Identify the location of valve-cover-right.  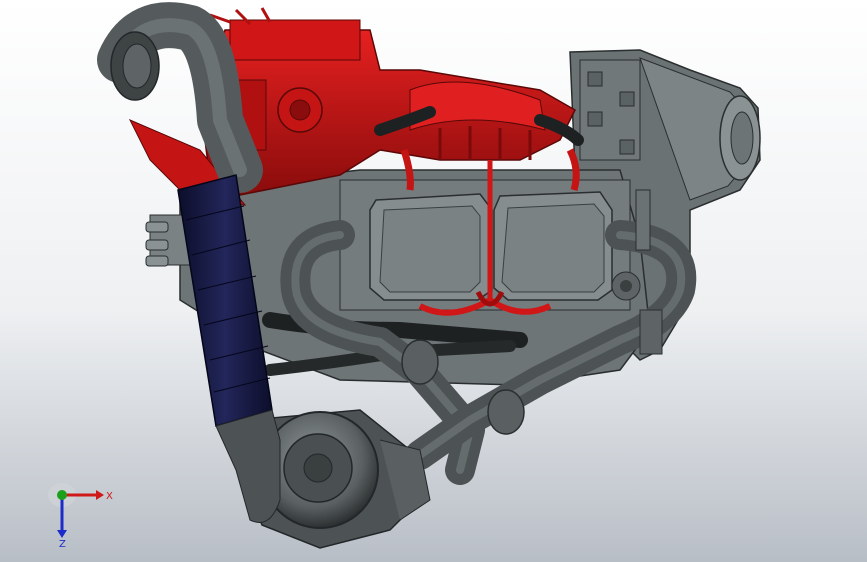
(553, 246).